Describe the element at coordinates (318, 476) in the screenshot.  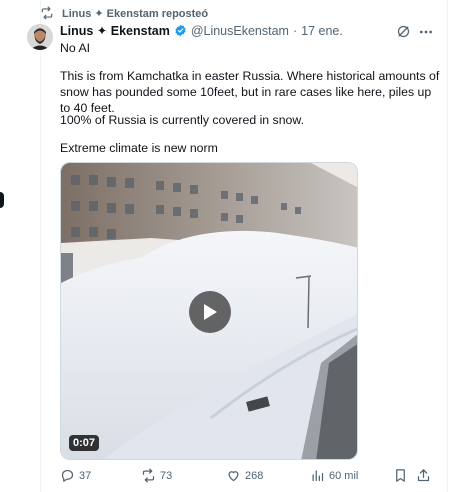
I see `views-icon` at that location.